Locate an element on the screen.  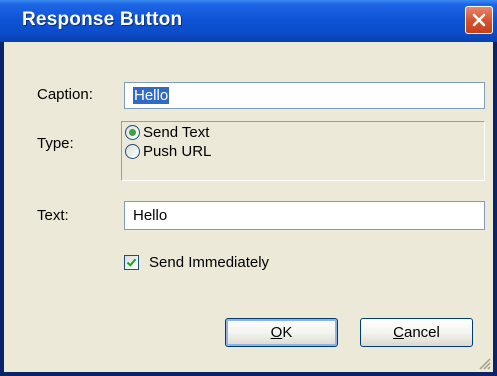
radio-send-text: Send Text is located at coordinates (167, 132).